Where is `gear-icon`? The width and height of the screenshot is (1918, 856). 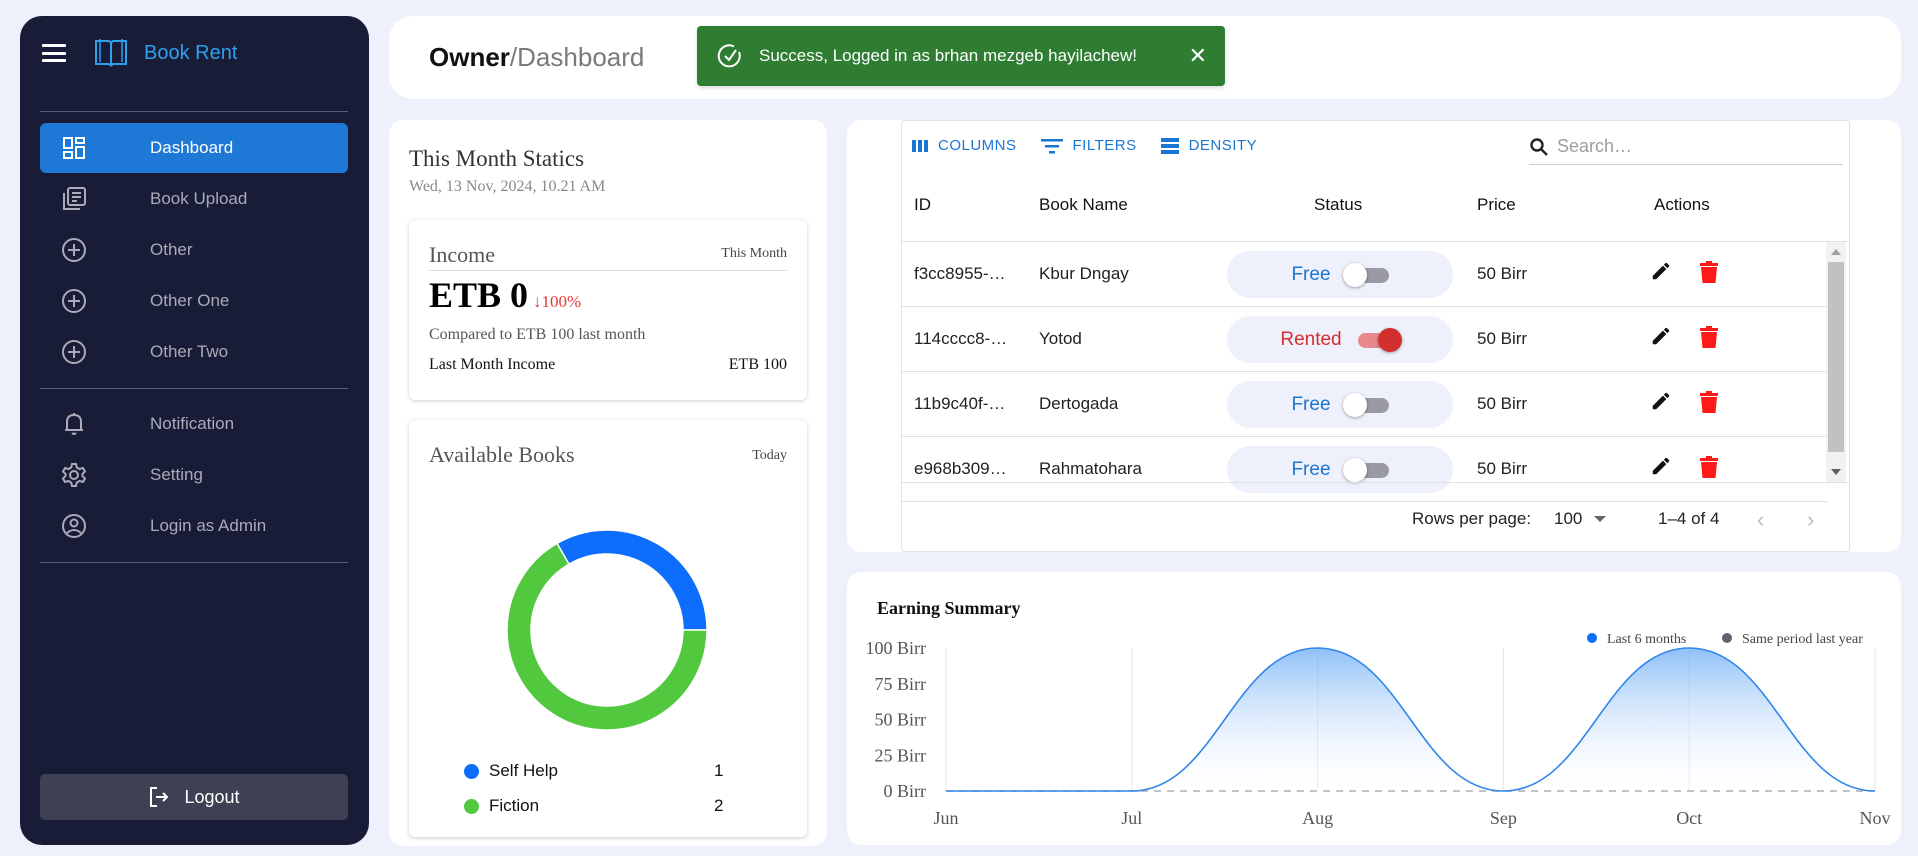 gear-icon is located at coordinates (74, 475).